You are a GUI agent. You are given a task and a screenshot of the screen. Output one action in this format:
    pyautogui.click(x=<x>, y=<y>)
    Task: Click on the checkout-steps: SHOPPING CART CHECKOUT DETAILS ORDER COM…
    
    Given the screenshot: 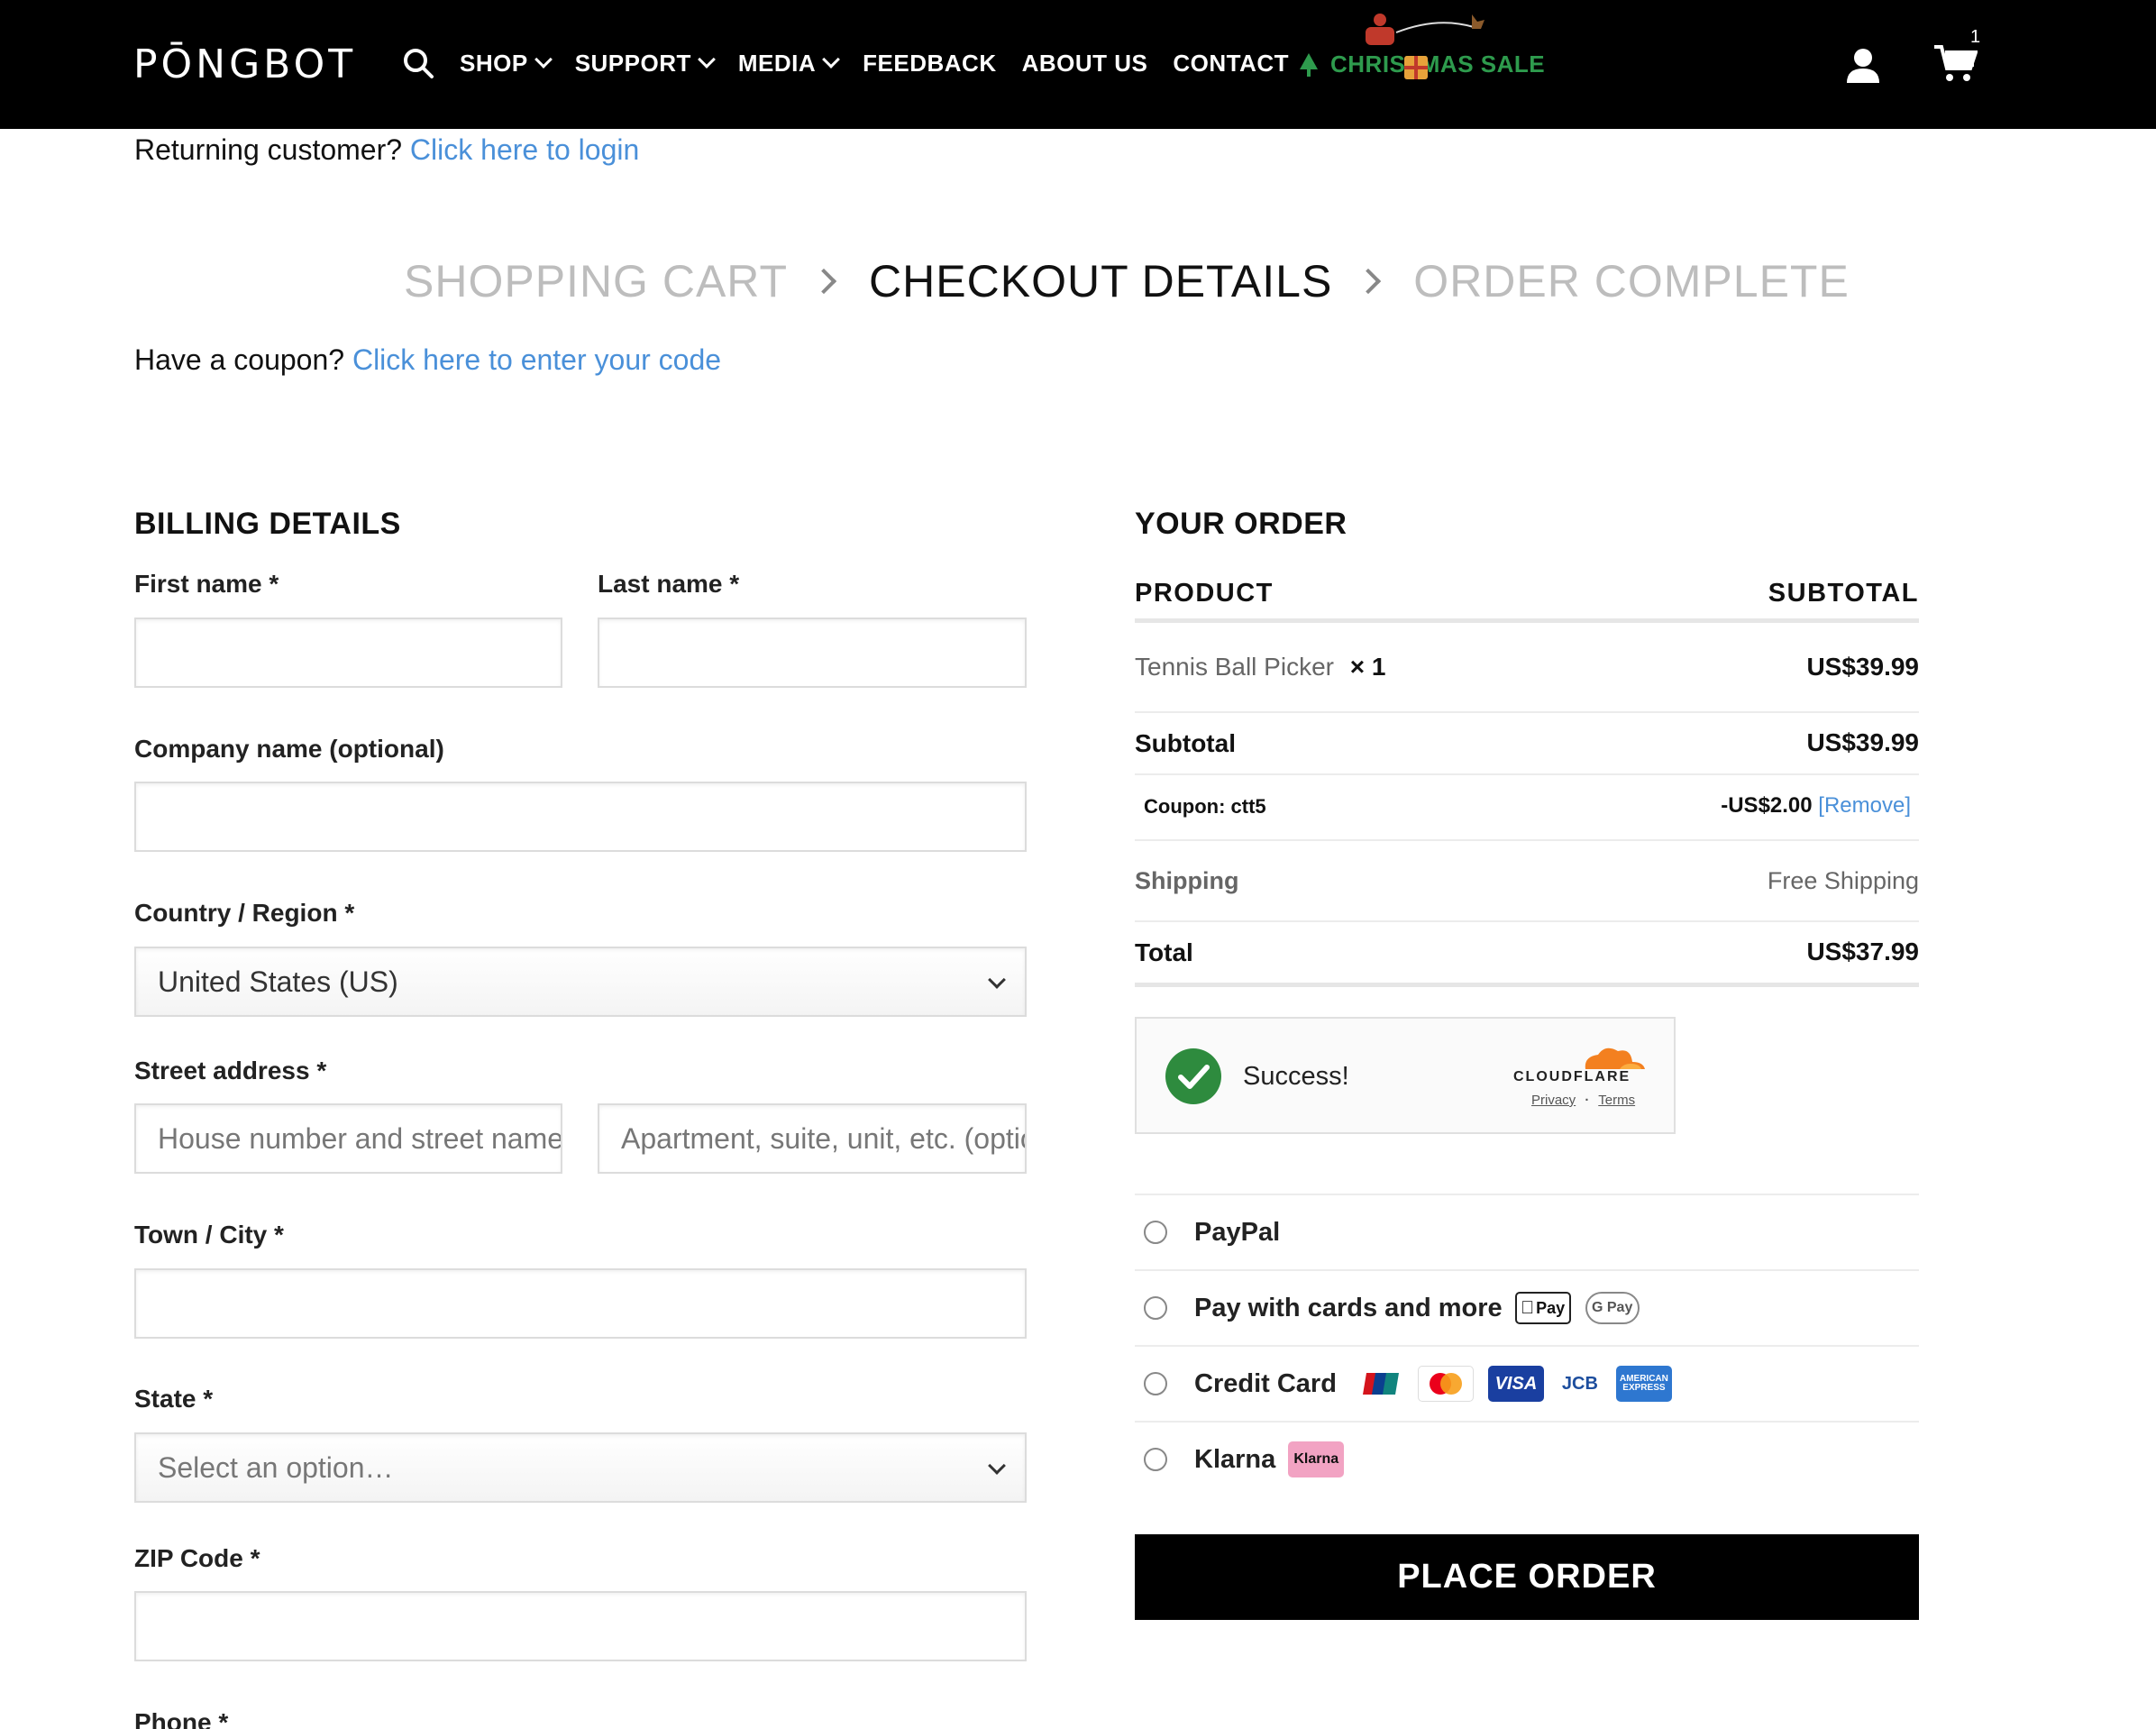 What is the action you would take?
    pyautogui.click(x=1127, y=281)
    